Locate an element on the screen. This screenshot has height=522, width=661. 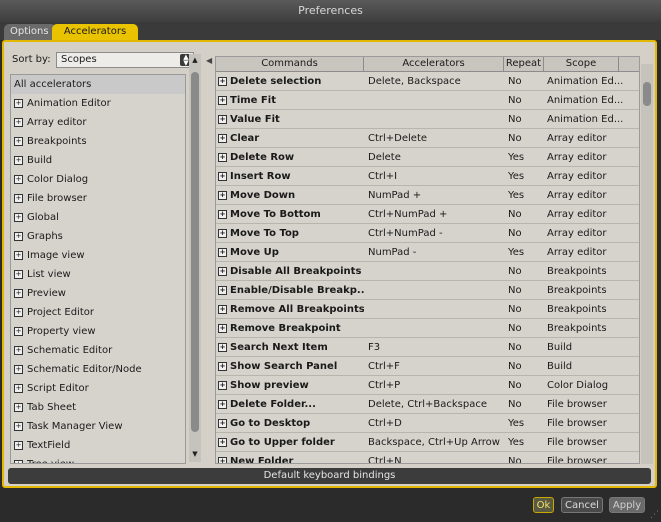
scope-list-item: + Tab Sheet is located at coordinates (98, 407).